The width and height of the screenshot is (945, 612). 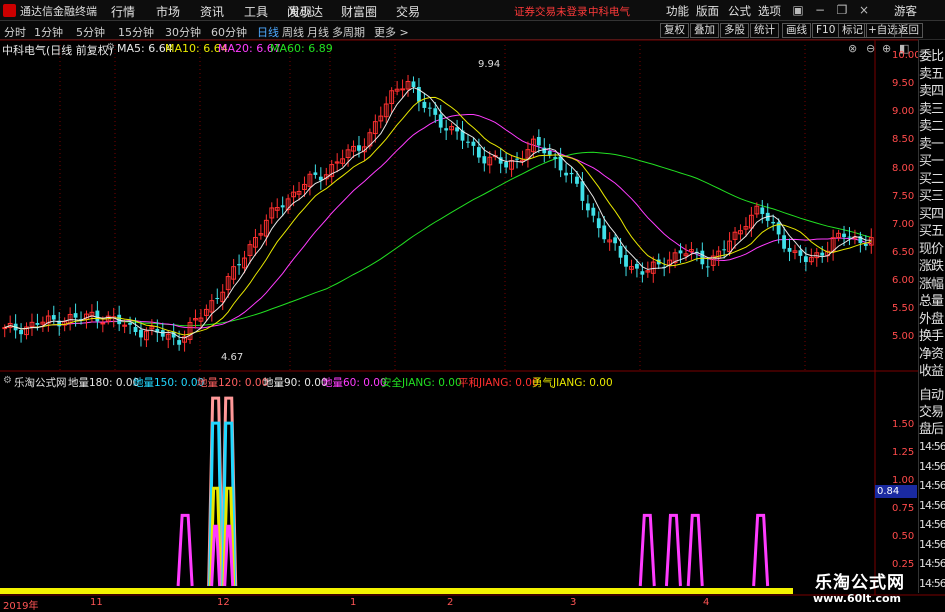 What do you see at coordinates (421, 383) in the screenshot?
I see `indicator-value: 安全JIANG: 0.00` at bounding box center [421, 383].